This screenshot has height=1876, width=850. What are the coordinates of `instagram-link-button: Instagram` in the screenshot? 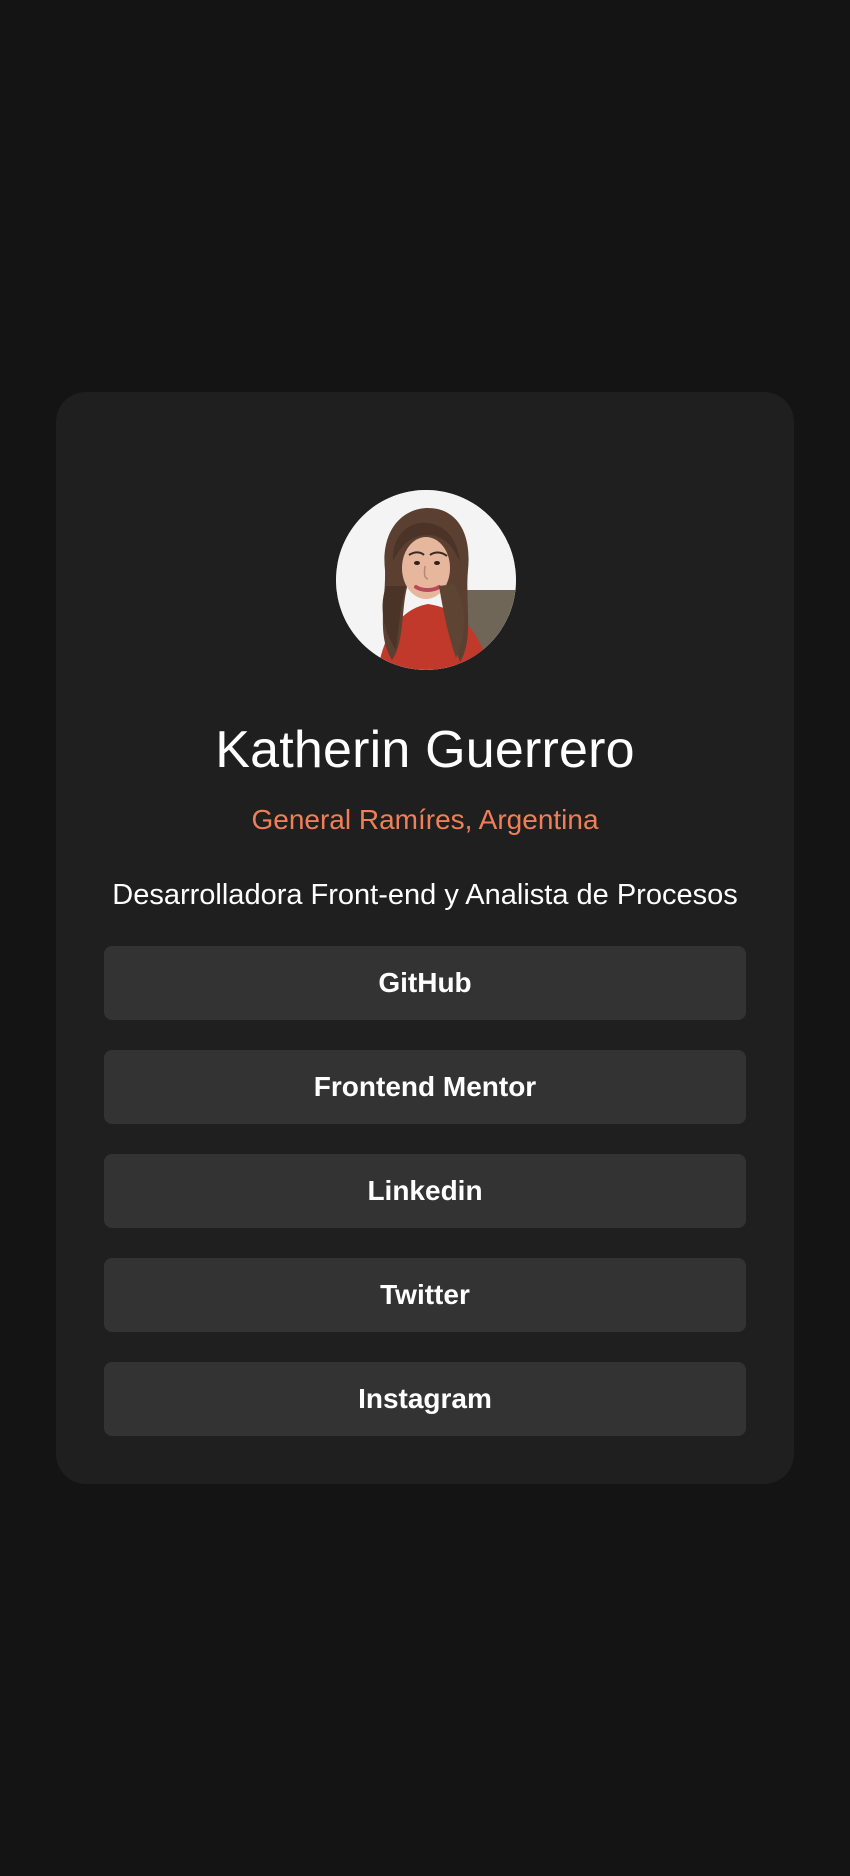 It's located at (425, 1399).